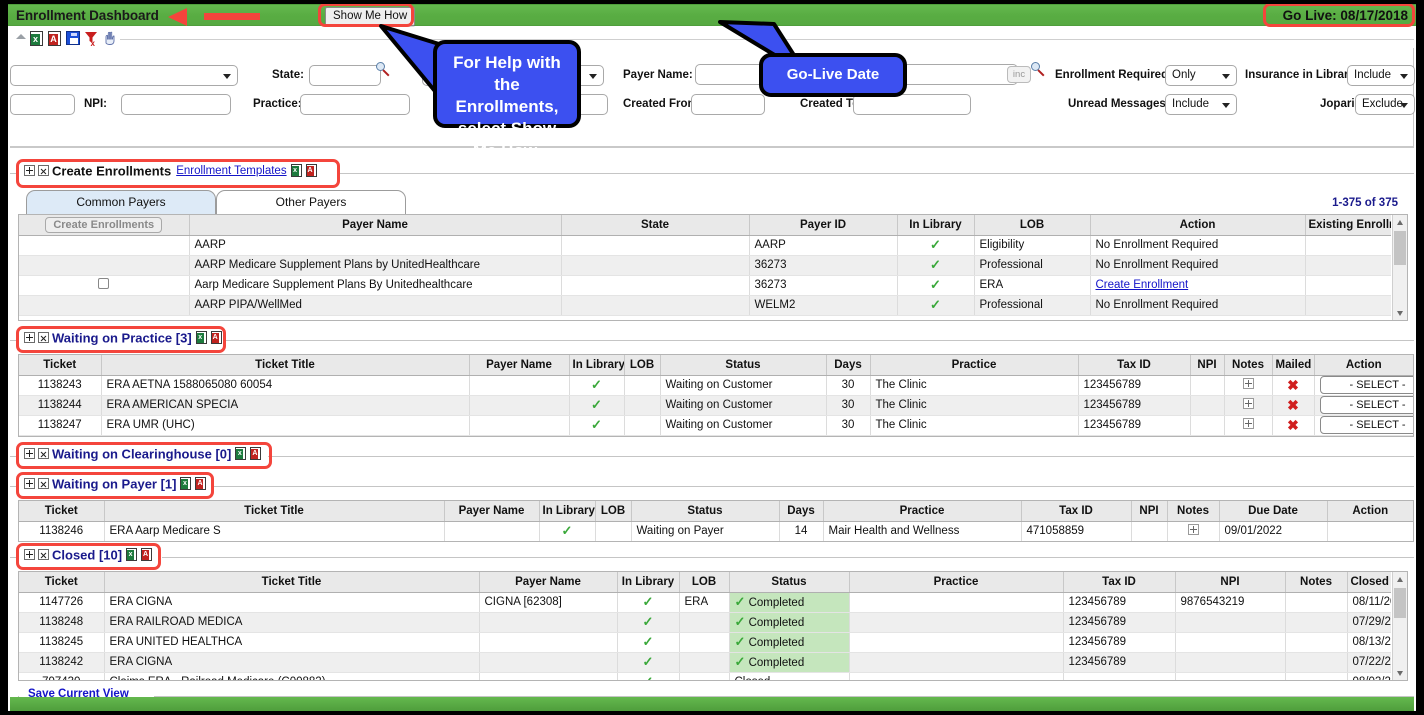 This screenshot has width=1424, height=715. What do you see at coordinates (1207, 425) in the screenshot?
I see `cell-npi` at bounding box center [1207, 425].